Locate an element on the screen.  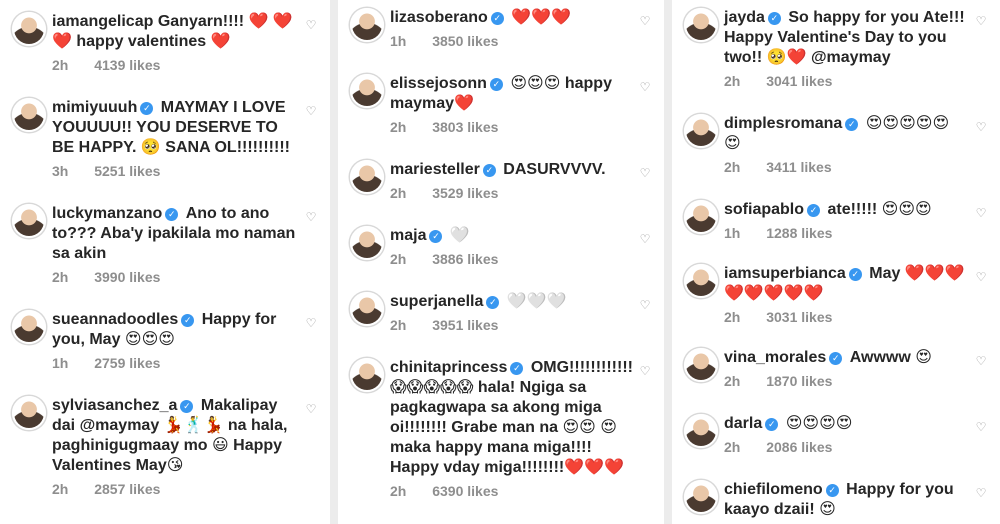
likes-count: 2086 likes is located at coordinates (799, 447).